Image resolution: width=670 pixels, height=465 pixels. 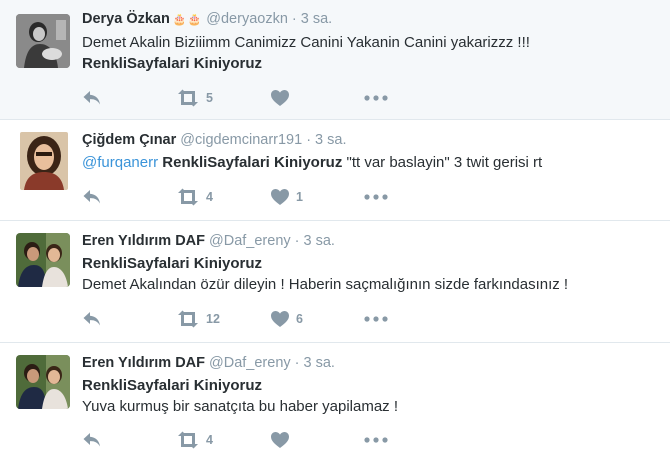 I want to click on tweet-actions: 5, so click(x=270, y=98).